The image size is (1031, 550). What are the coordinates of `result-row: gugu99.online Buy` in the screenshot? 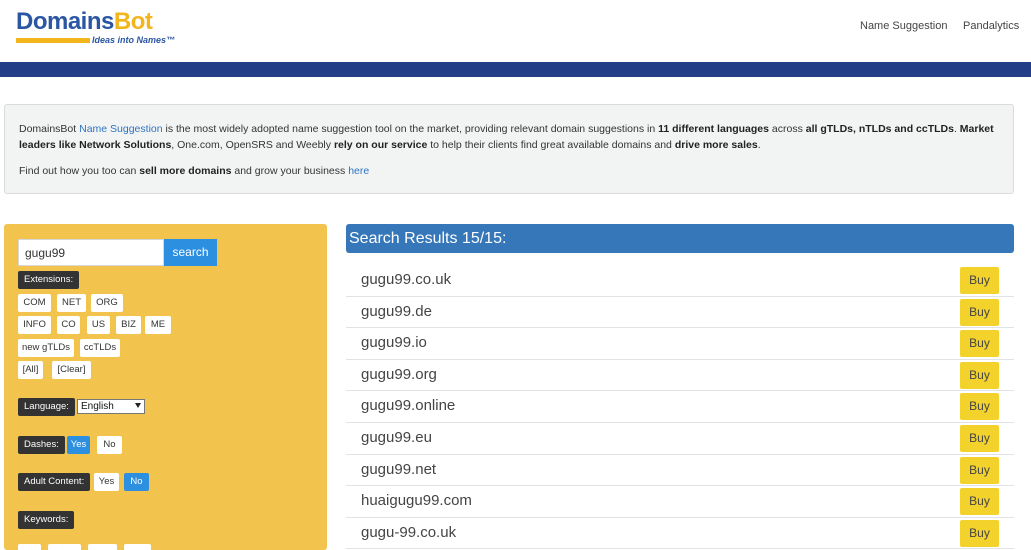 It's located at (680, 407).